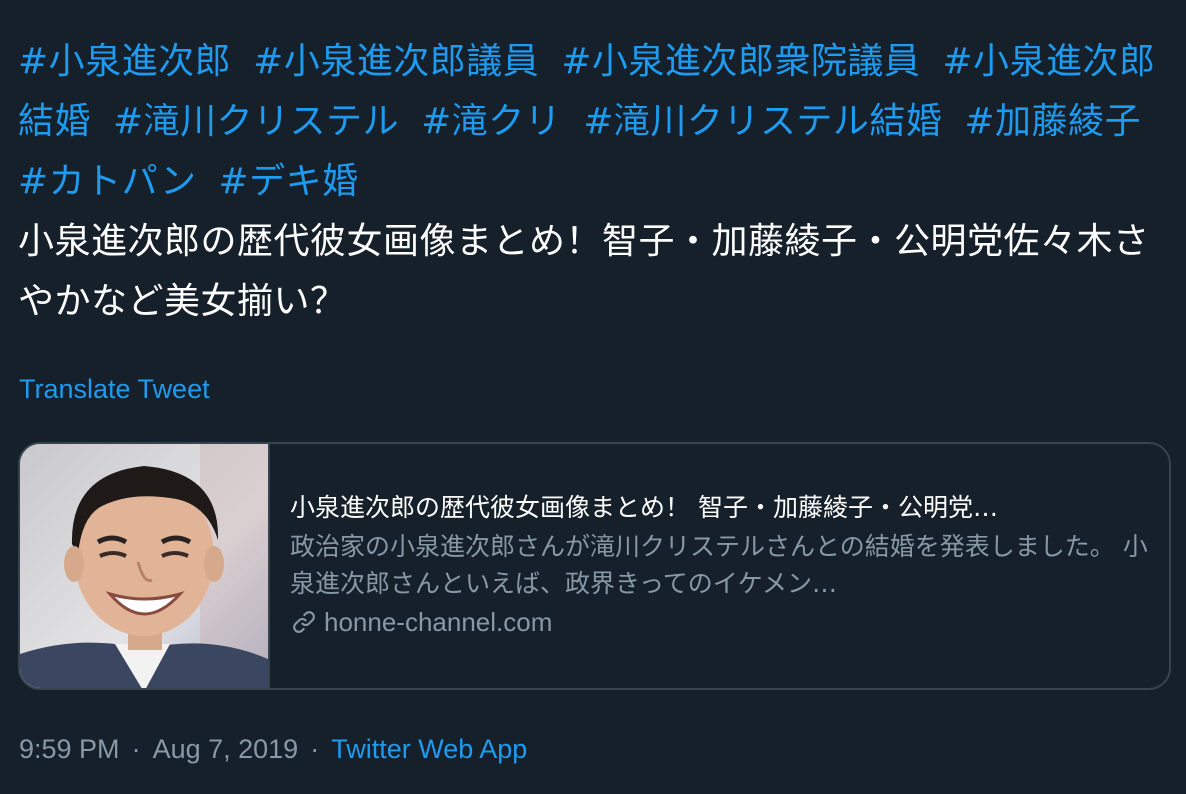  What do you see at coordinates (740, 61) in the screenshot?
I see `hashtag-link: #小泉進次郎衆院議員` at bounding box center [740, 61].